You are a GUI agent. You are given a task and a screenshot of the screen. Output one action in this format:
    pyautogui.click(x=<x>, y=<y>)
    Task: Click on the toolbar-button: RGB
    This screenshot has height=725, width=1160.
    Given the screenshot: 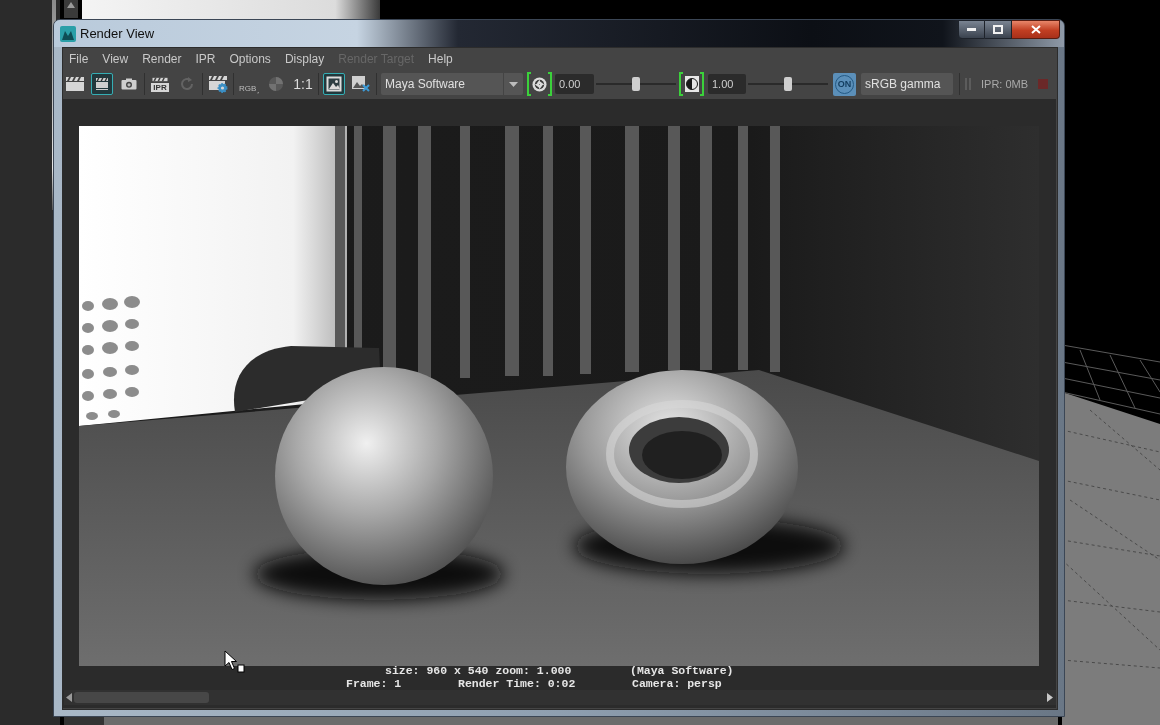 What is the action you would take?
    pyautogui.click(x=249, y=84)
    